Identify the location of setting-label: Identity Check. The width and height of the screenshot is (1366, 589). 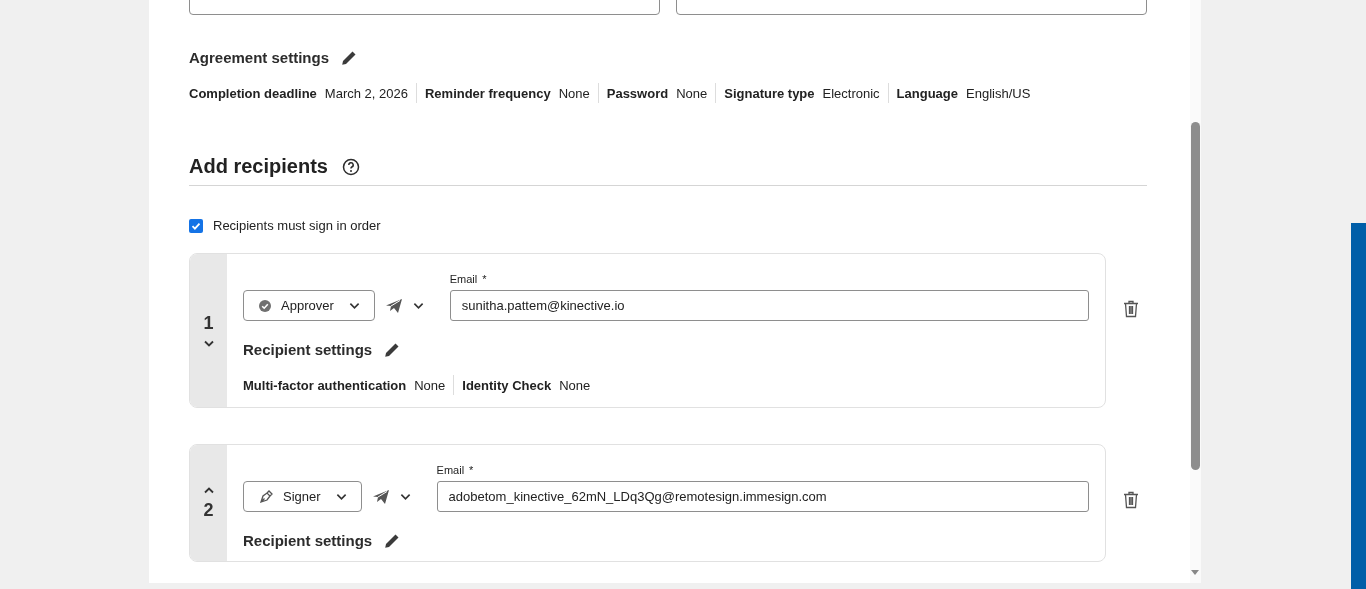
(507, 385).